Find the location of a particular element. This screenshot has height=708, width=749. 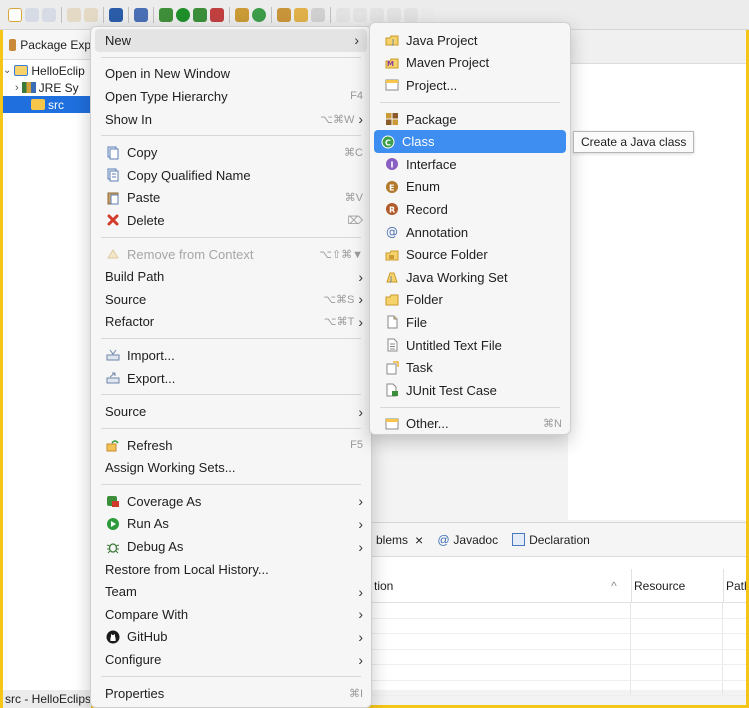

new-menu-item-package: Package is located at coordinates (470, 119).